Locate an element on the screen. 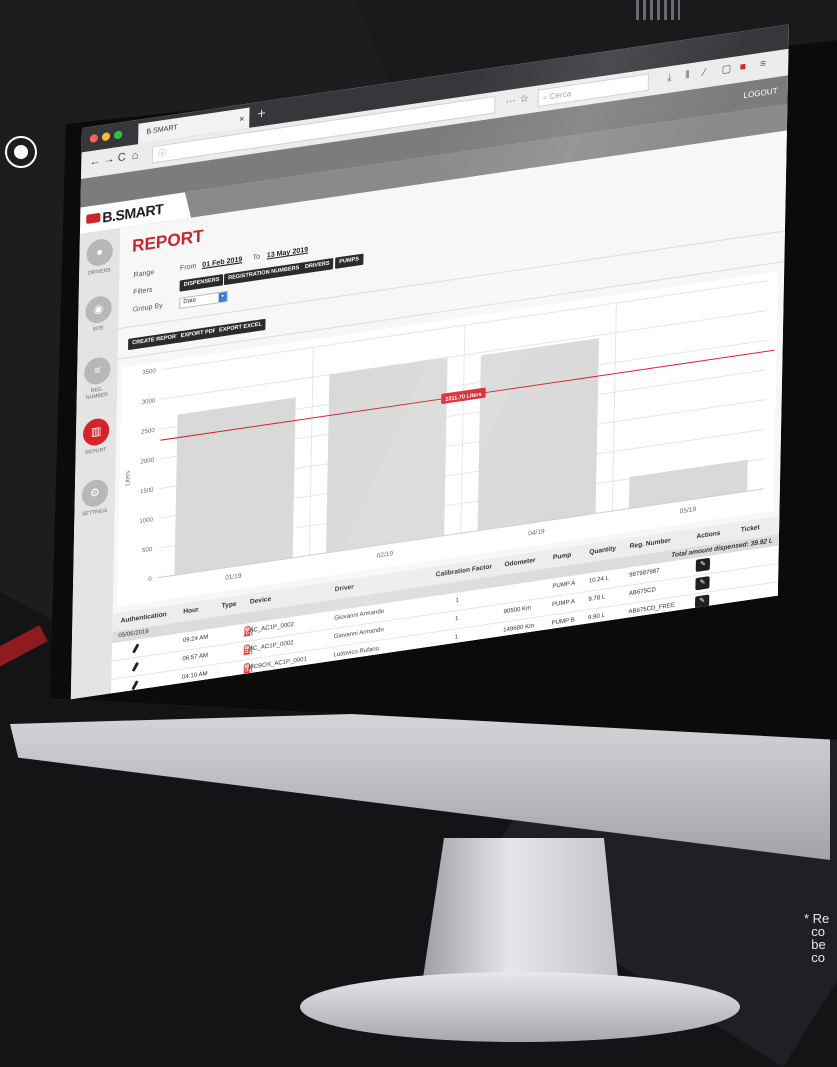 This screenshot has width=837, height=1067. new-tab-button: + is located at coordinates (261, 113).